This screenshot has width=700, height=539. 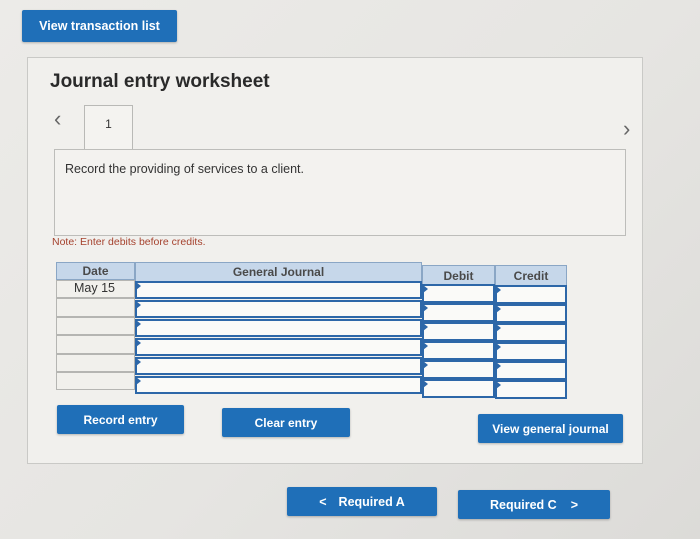 What do you see at coordinates (523, 504) in the screenshot?
I see `required-c-label: Required C` at bounding box center [523, 504].